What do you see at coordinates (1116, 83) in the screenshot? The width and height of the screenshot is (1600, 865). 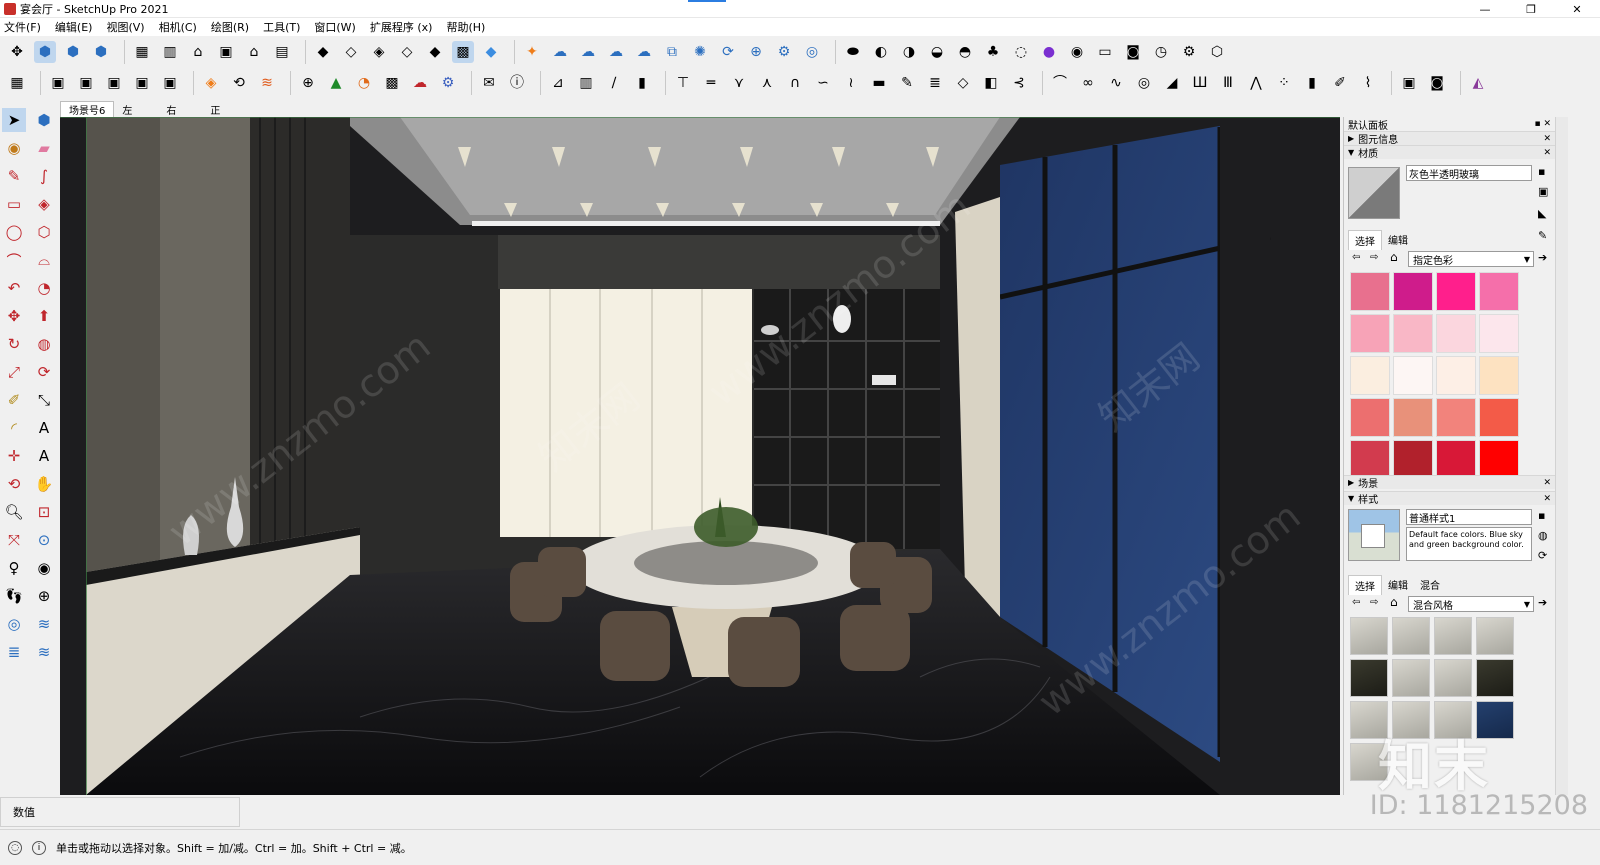 I see `swoosh-icon: ∿` at bounding box center [1116, 83].